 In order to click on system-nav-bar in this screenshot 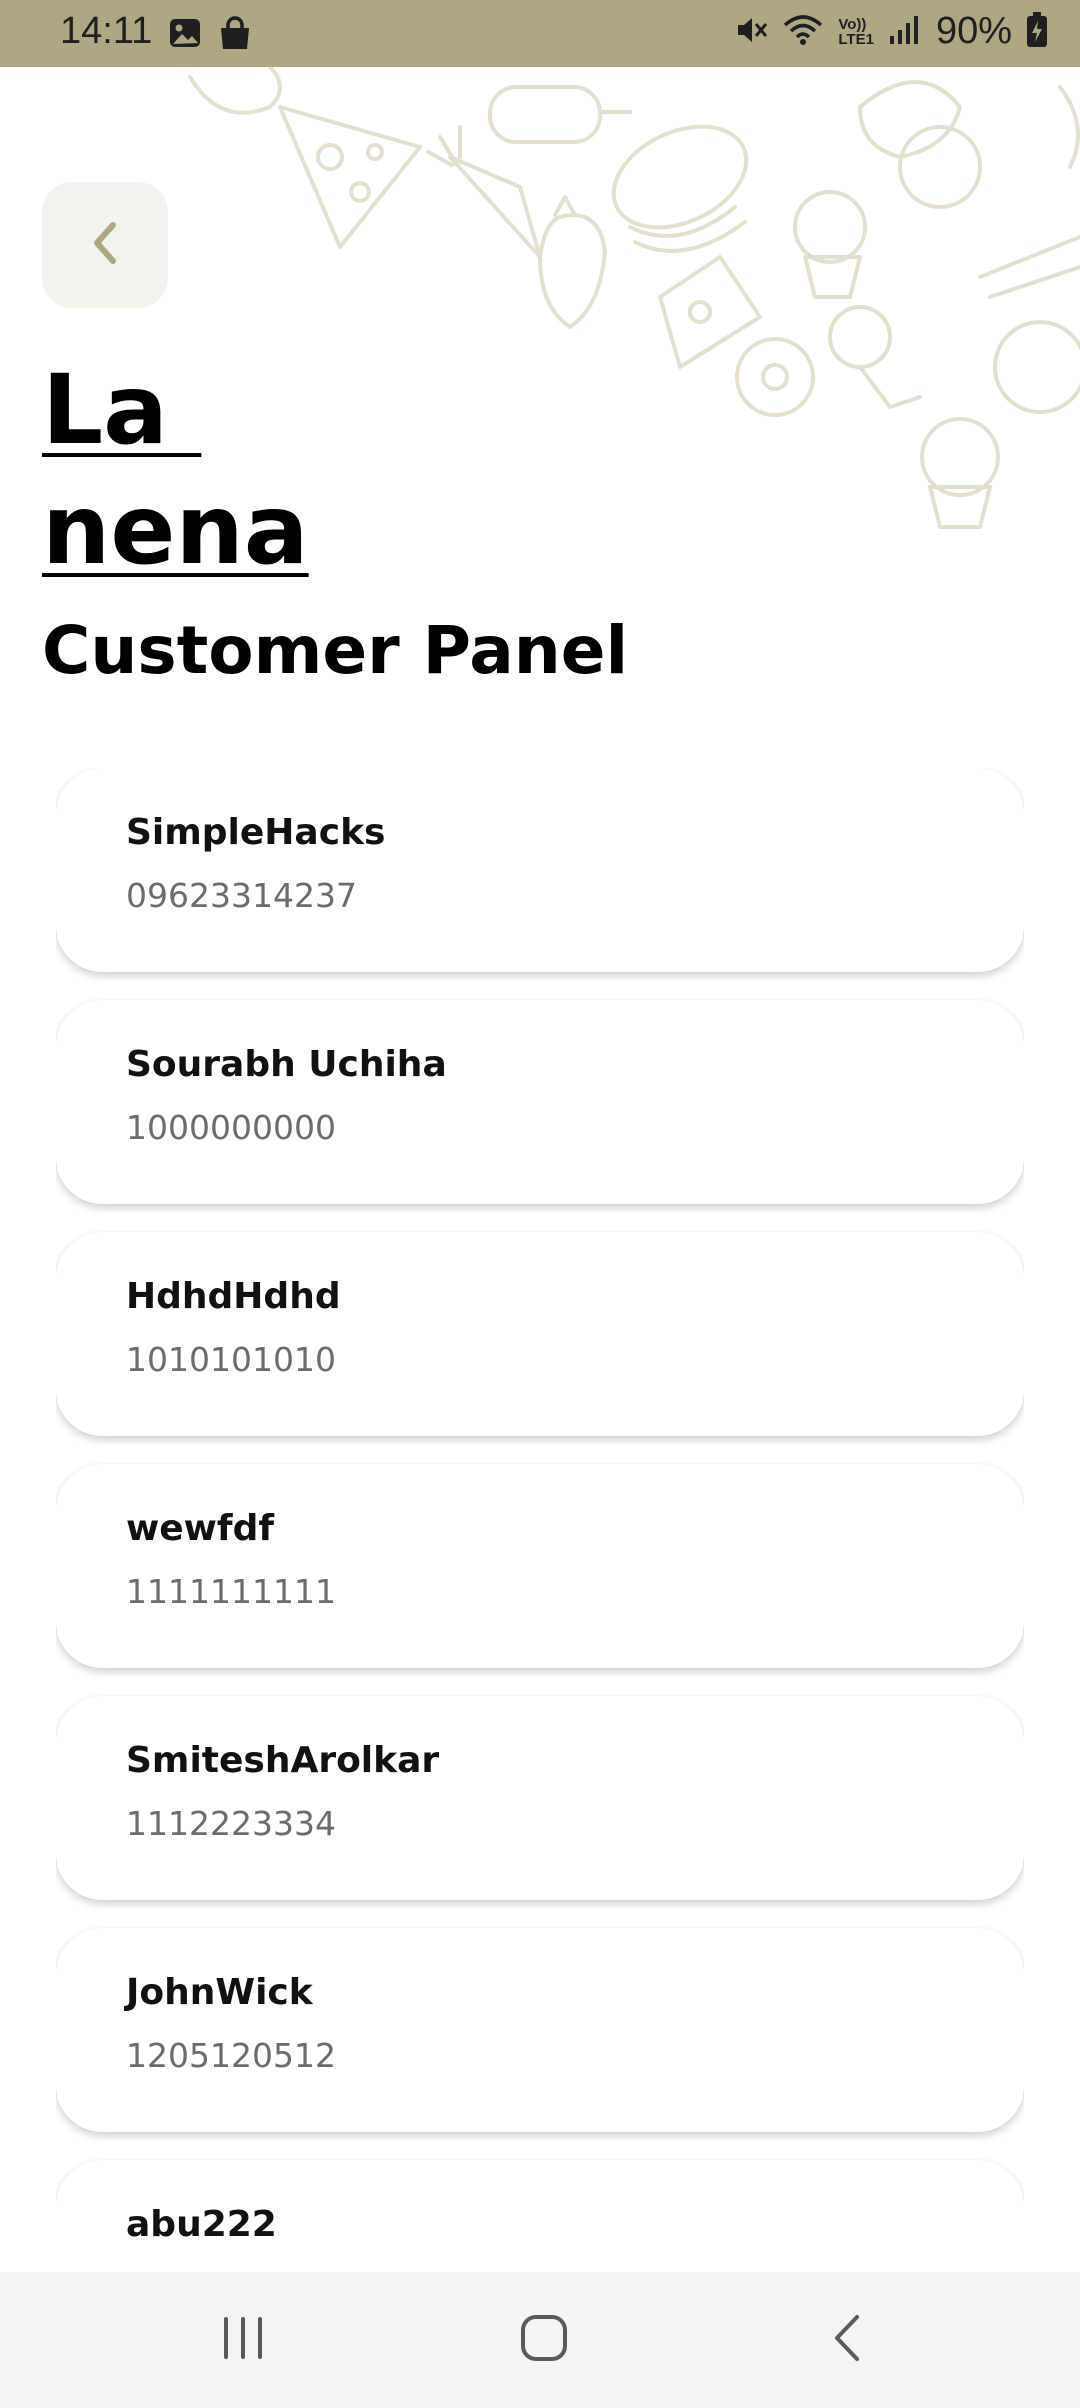, I will do `click(540, 2340)`.